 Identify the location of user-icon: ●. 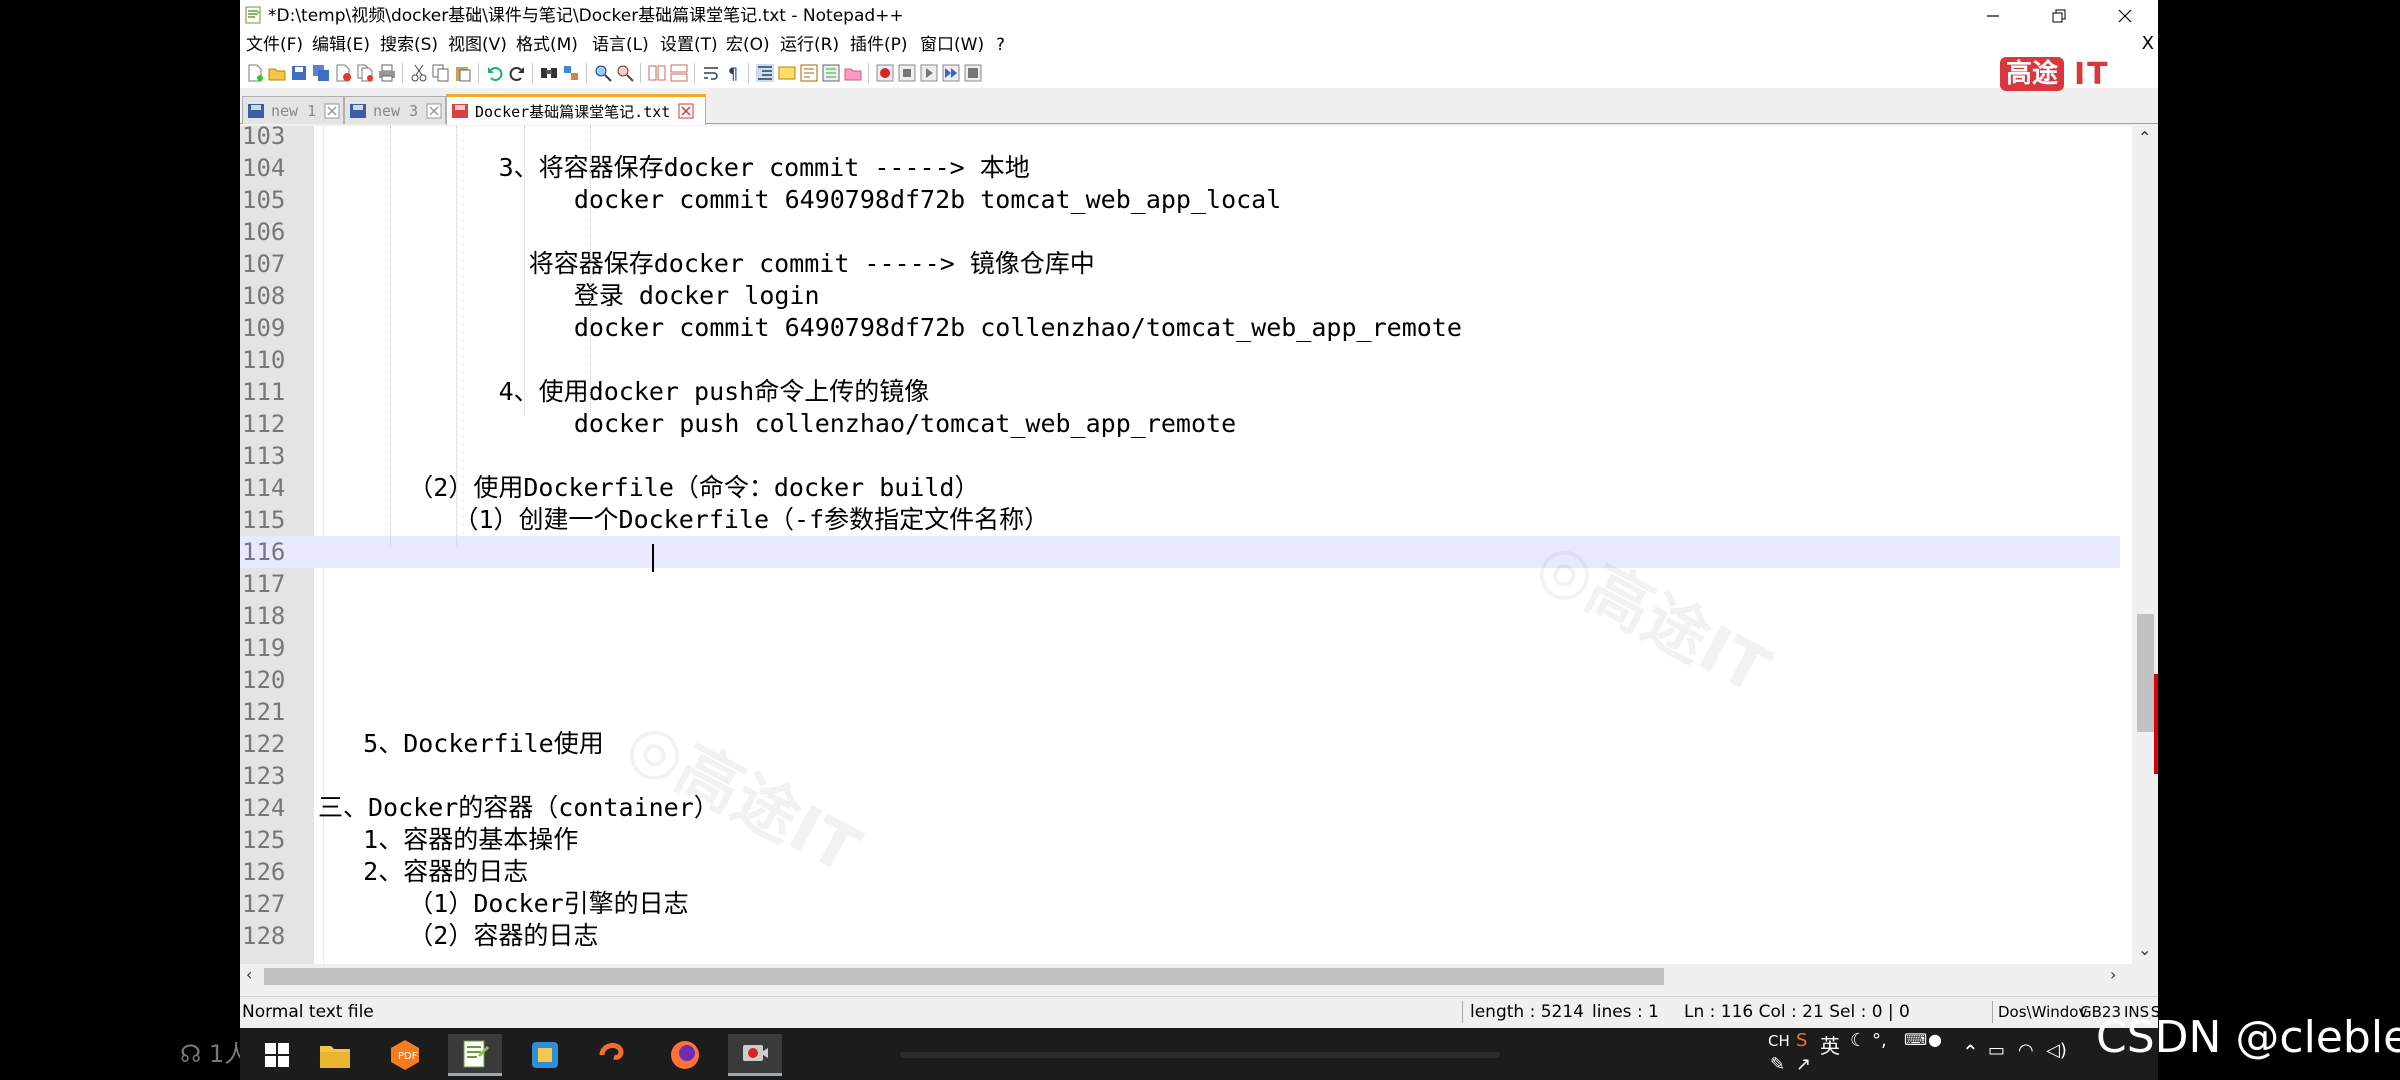
(1935, 1039).